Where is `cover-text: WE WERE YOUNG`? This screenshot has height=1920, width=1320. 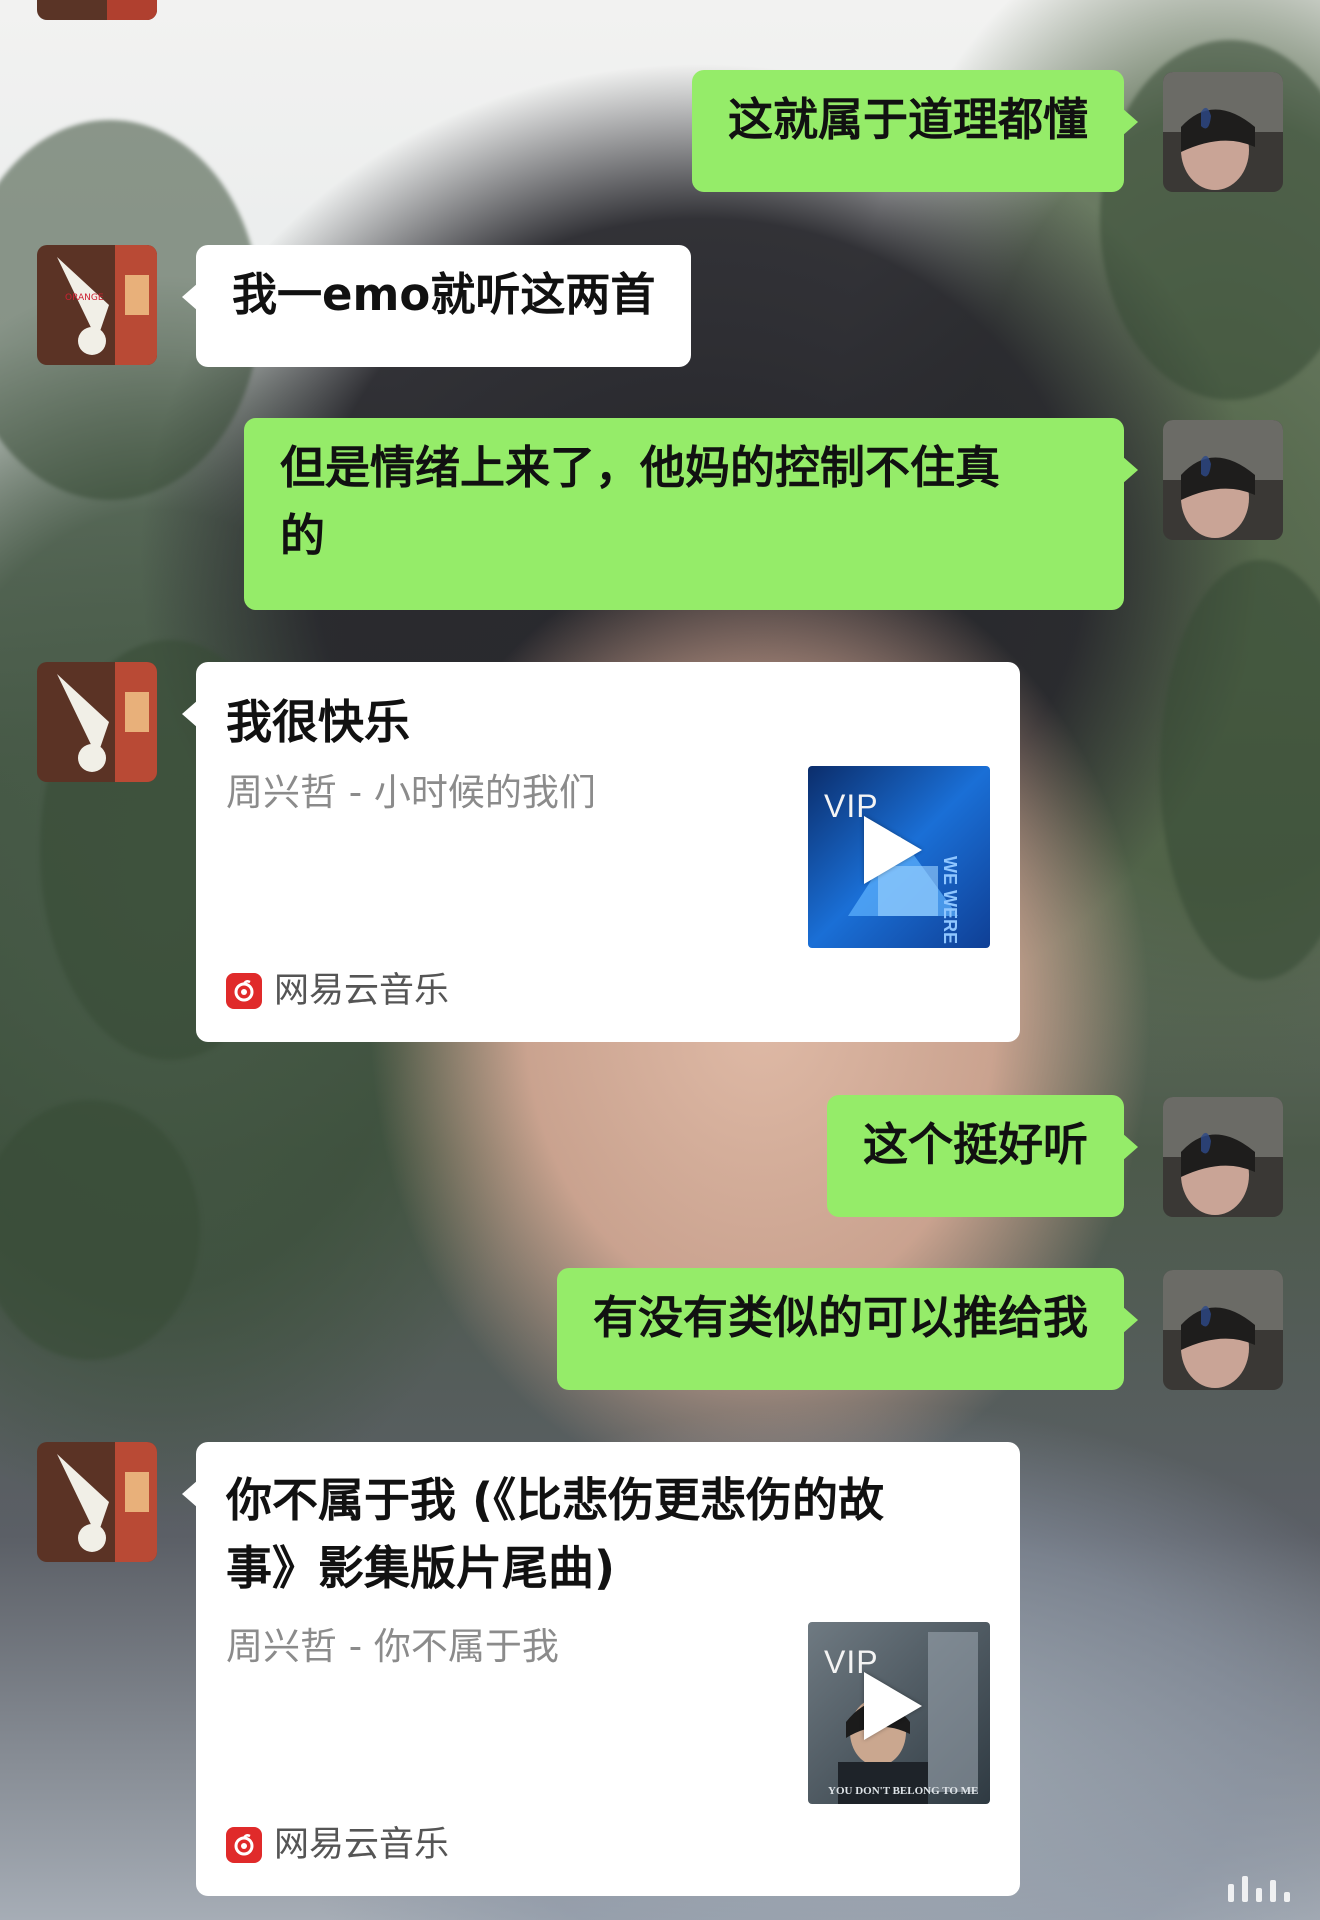 cover-text: WE WERE YOUNG is located at coordinates (950, 902).